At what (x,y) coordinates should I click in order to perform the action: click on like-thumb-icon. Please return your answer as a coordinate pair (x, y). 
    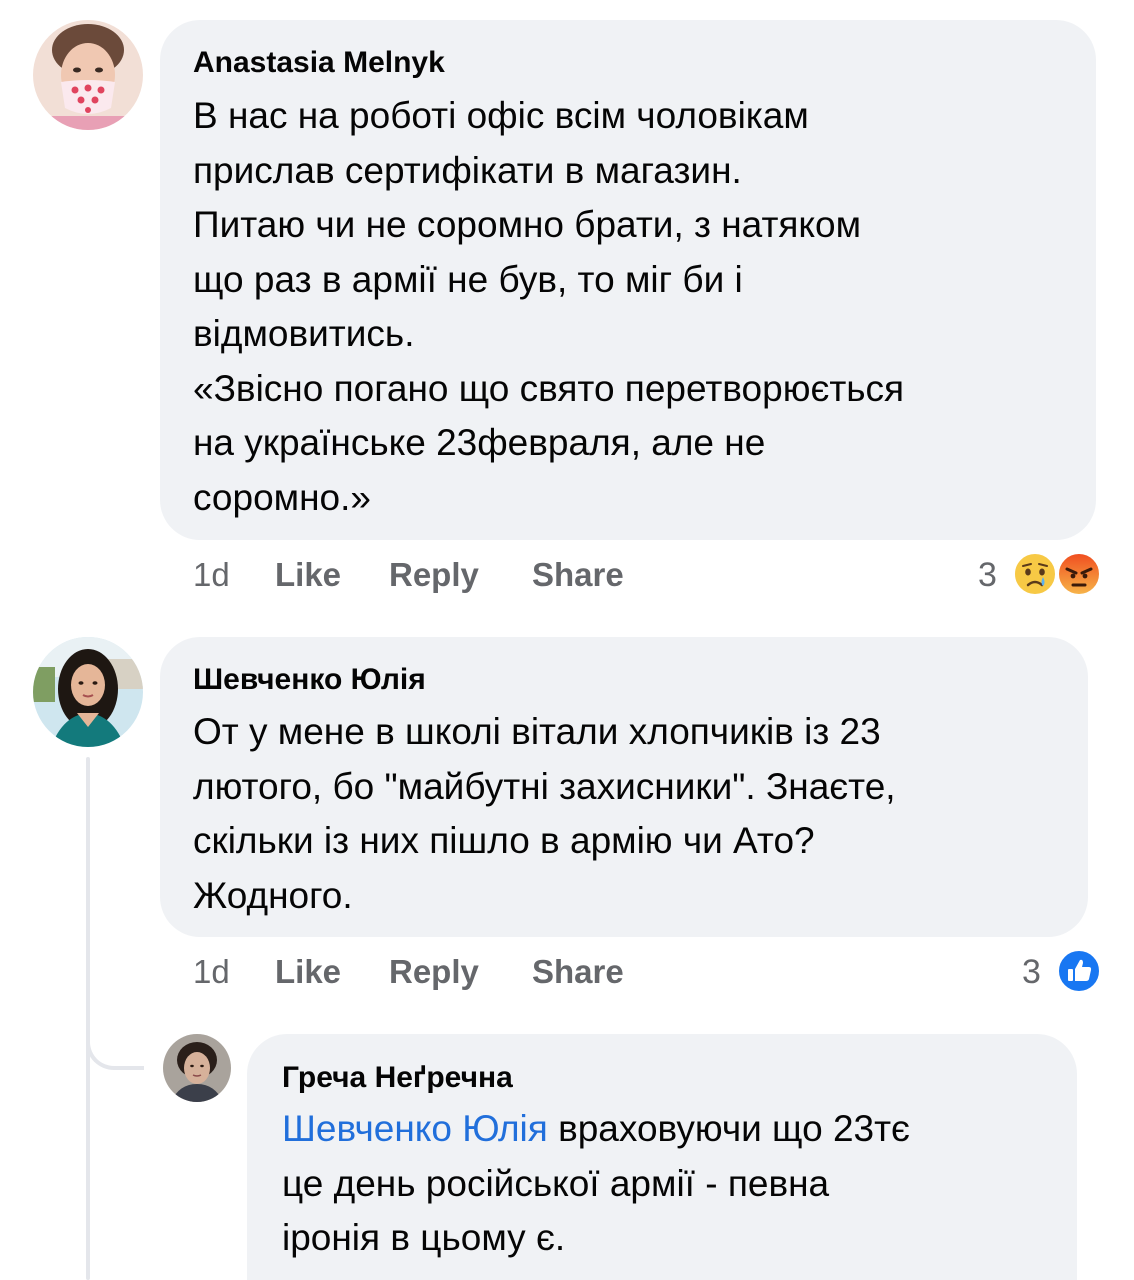
    Looking at the image, I should click on (1079, 971).